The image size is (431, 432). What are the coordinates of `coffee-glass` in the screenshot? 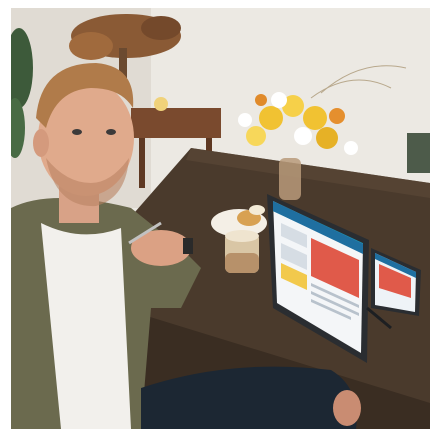 It's located at (242, 251).